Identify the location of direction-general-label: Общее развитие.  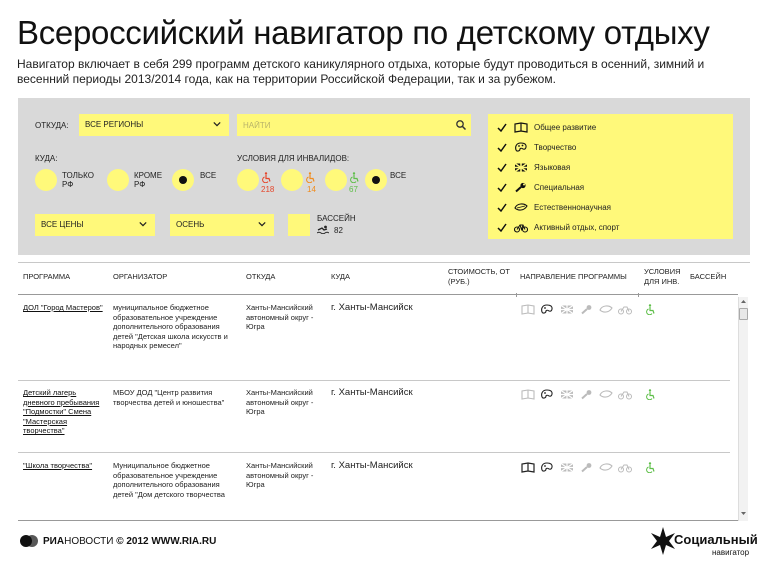
(565, 127).